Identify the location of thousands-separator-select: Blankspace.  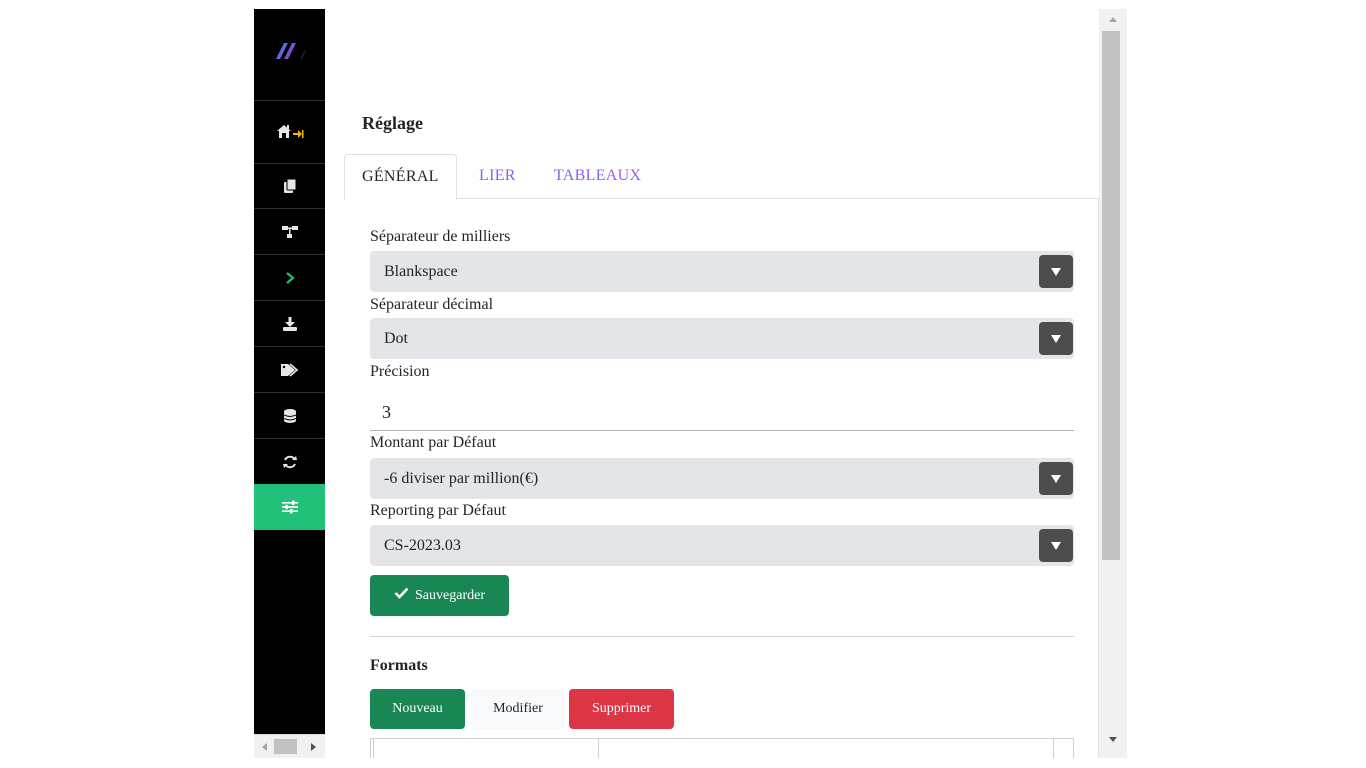
(722, 271).